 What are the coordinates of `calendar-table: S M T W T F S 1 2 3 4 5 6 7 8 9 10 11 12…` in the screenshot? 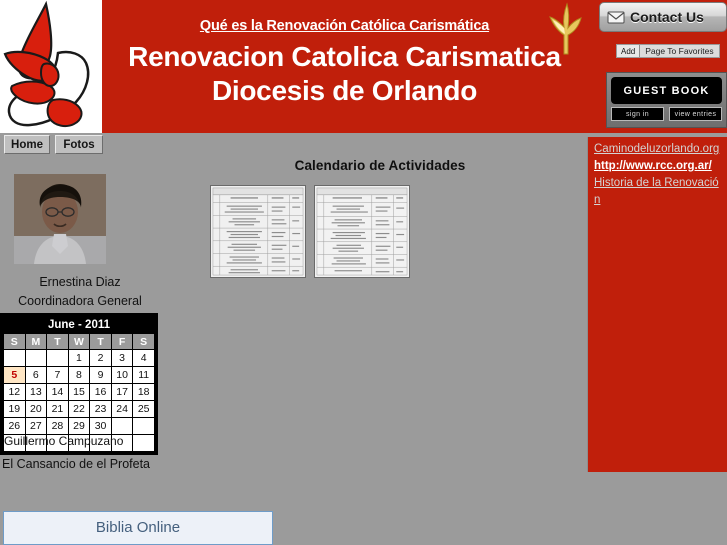 It's located at (79, 392).